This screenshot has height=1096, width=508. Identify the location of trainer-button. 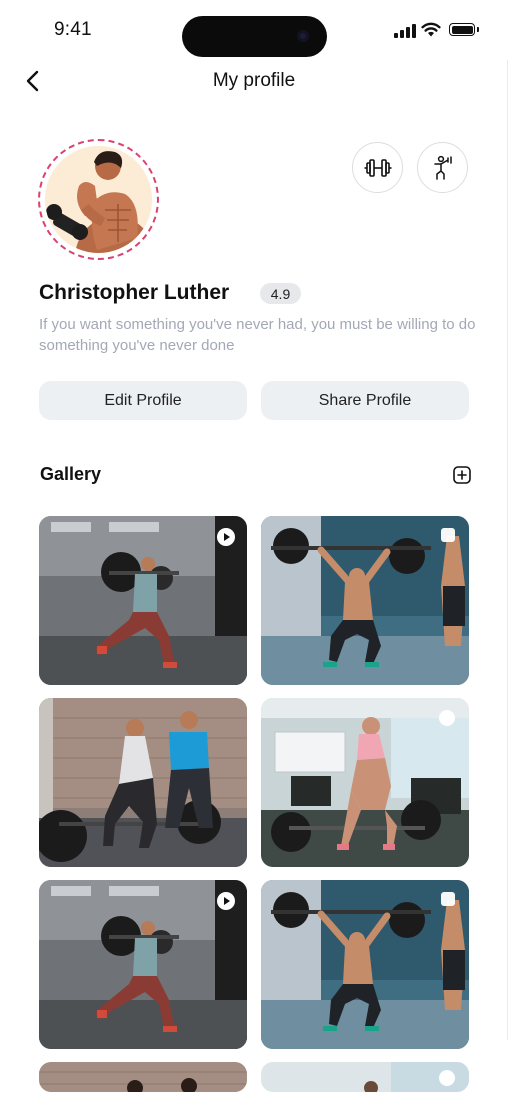
(442, 167).